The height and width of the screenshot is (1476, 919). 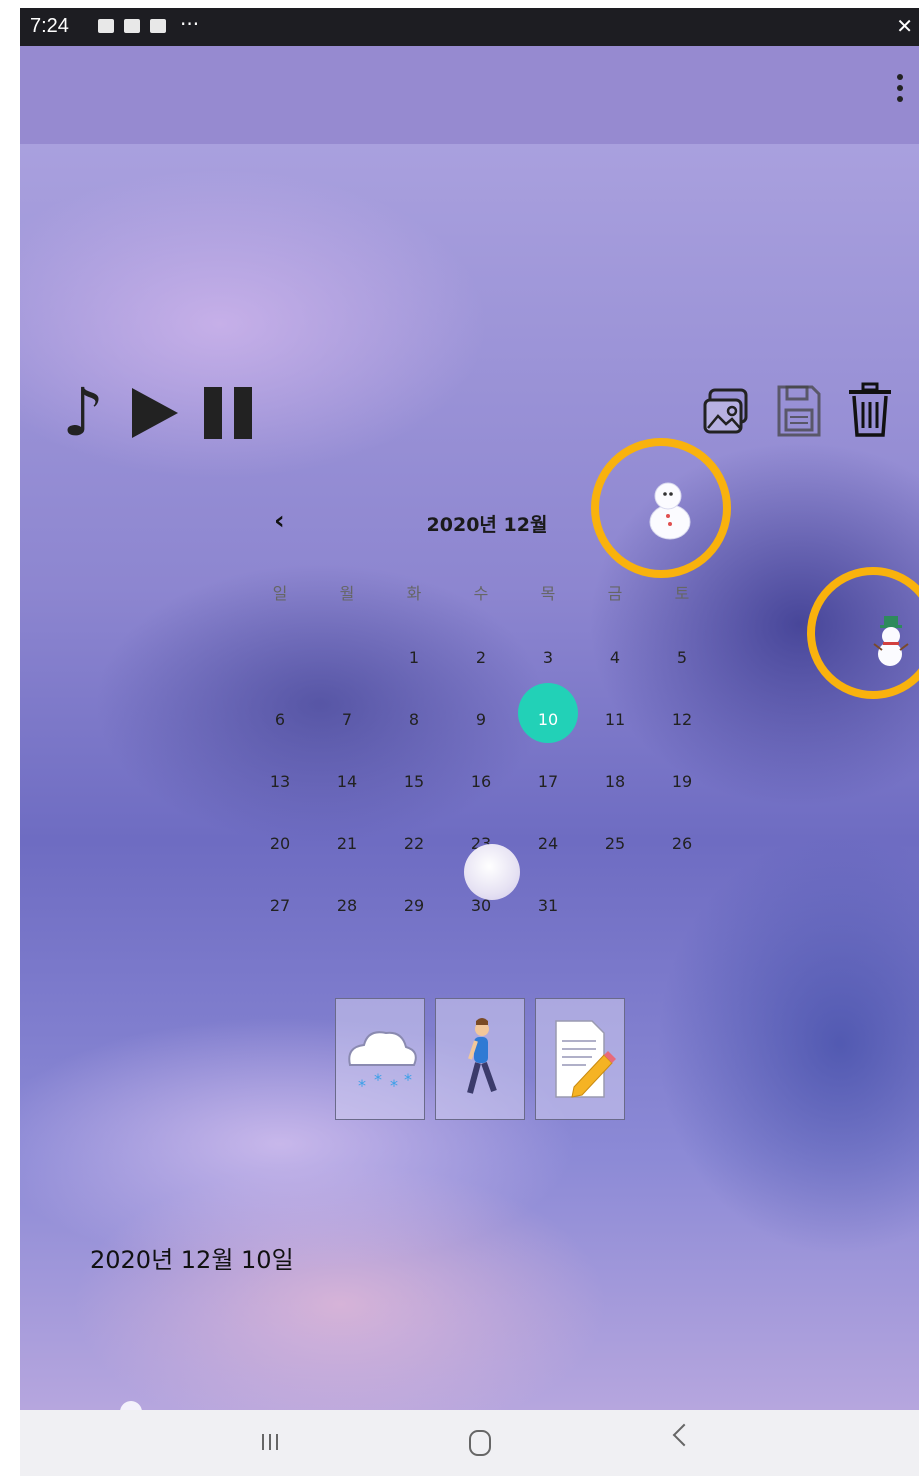 I want to click on play-icon, so click(x=155, y=413).